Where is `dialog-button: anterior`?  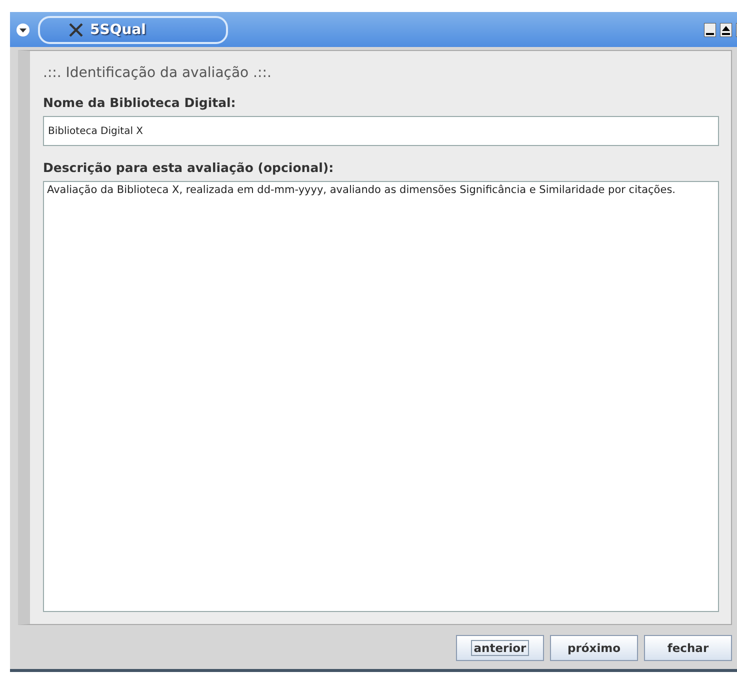
dialog-button: anterior is located at coordinates (500, 648).